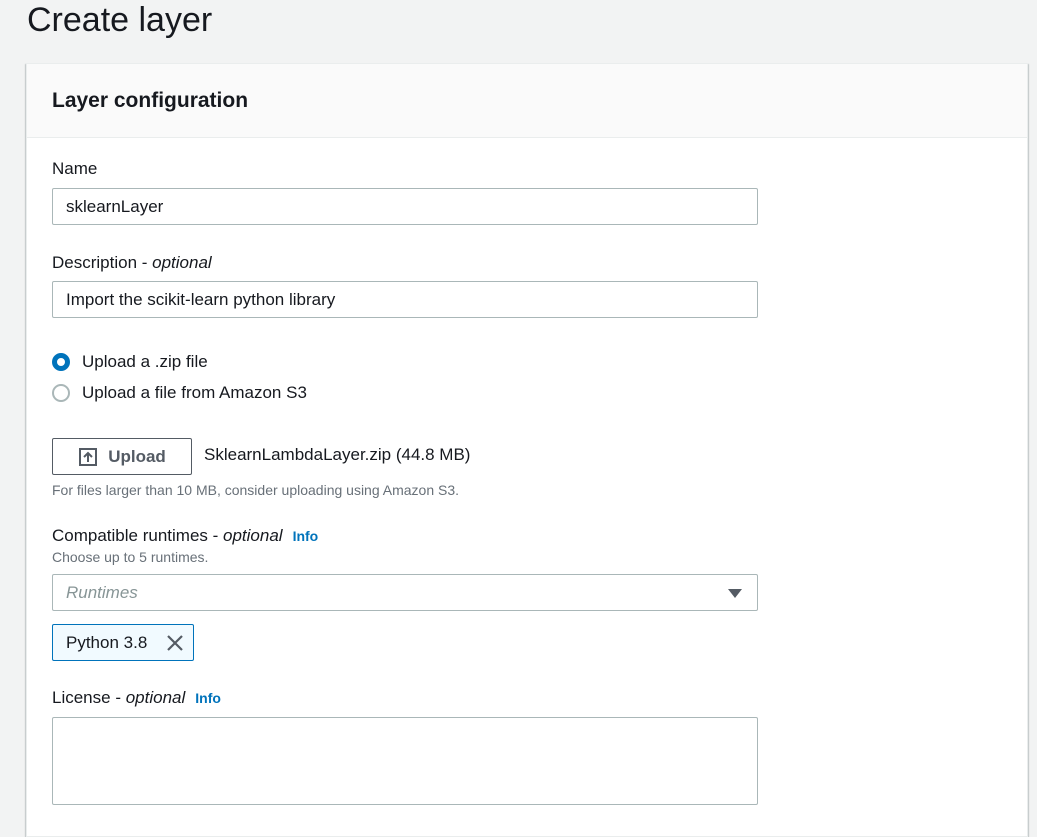  Describe the element at coordinates (120, 20) in the screenshot. I see `page-title: Create layer` at that location.